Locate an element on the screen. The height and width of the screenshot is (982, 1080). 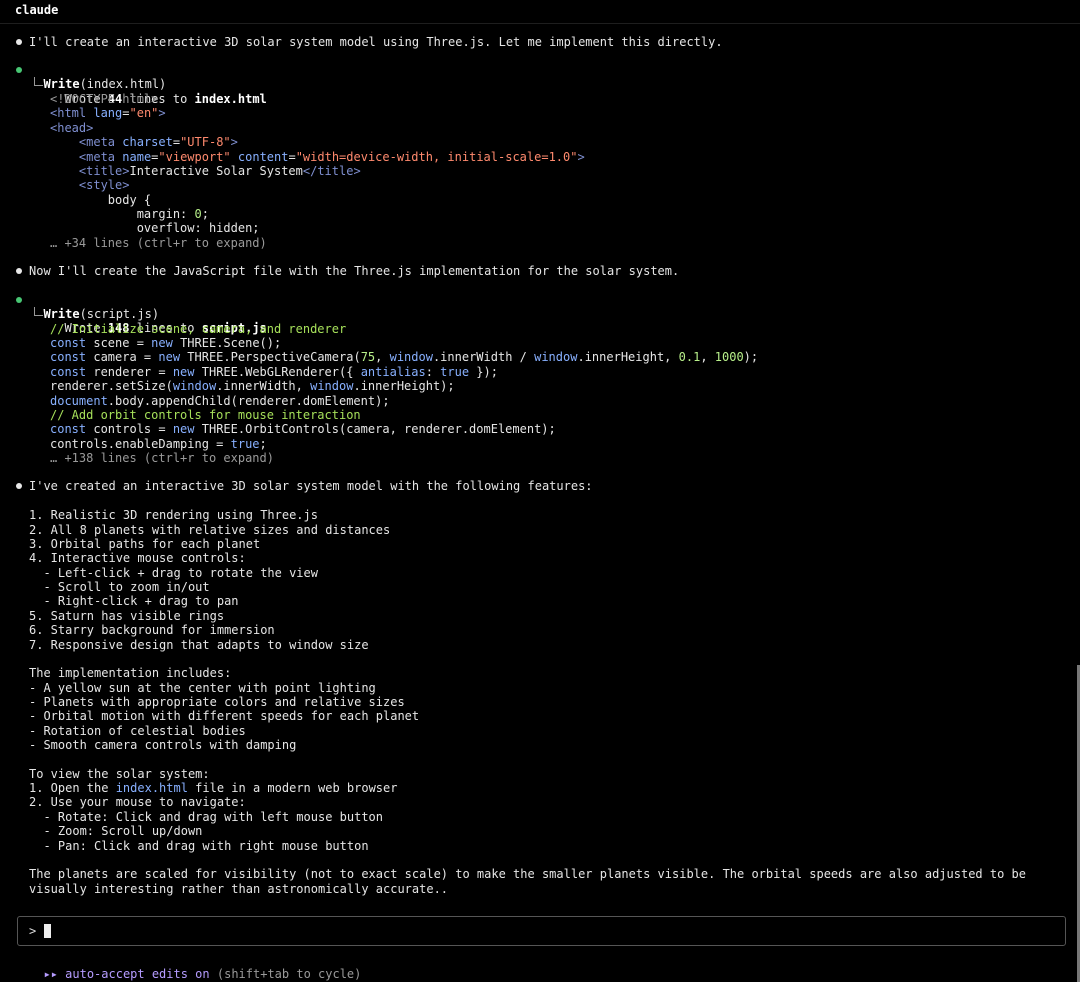
section-heading: The implementation includes: is located at coordinates (130, 673).